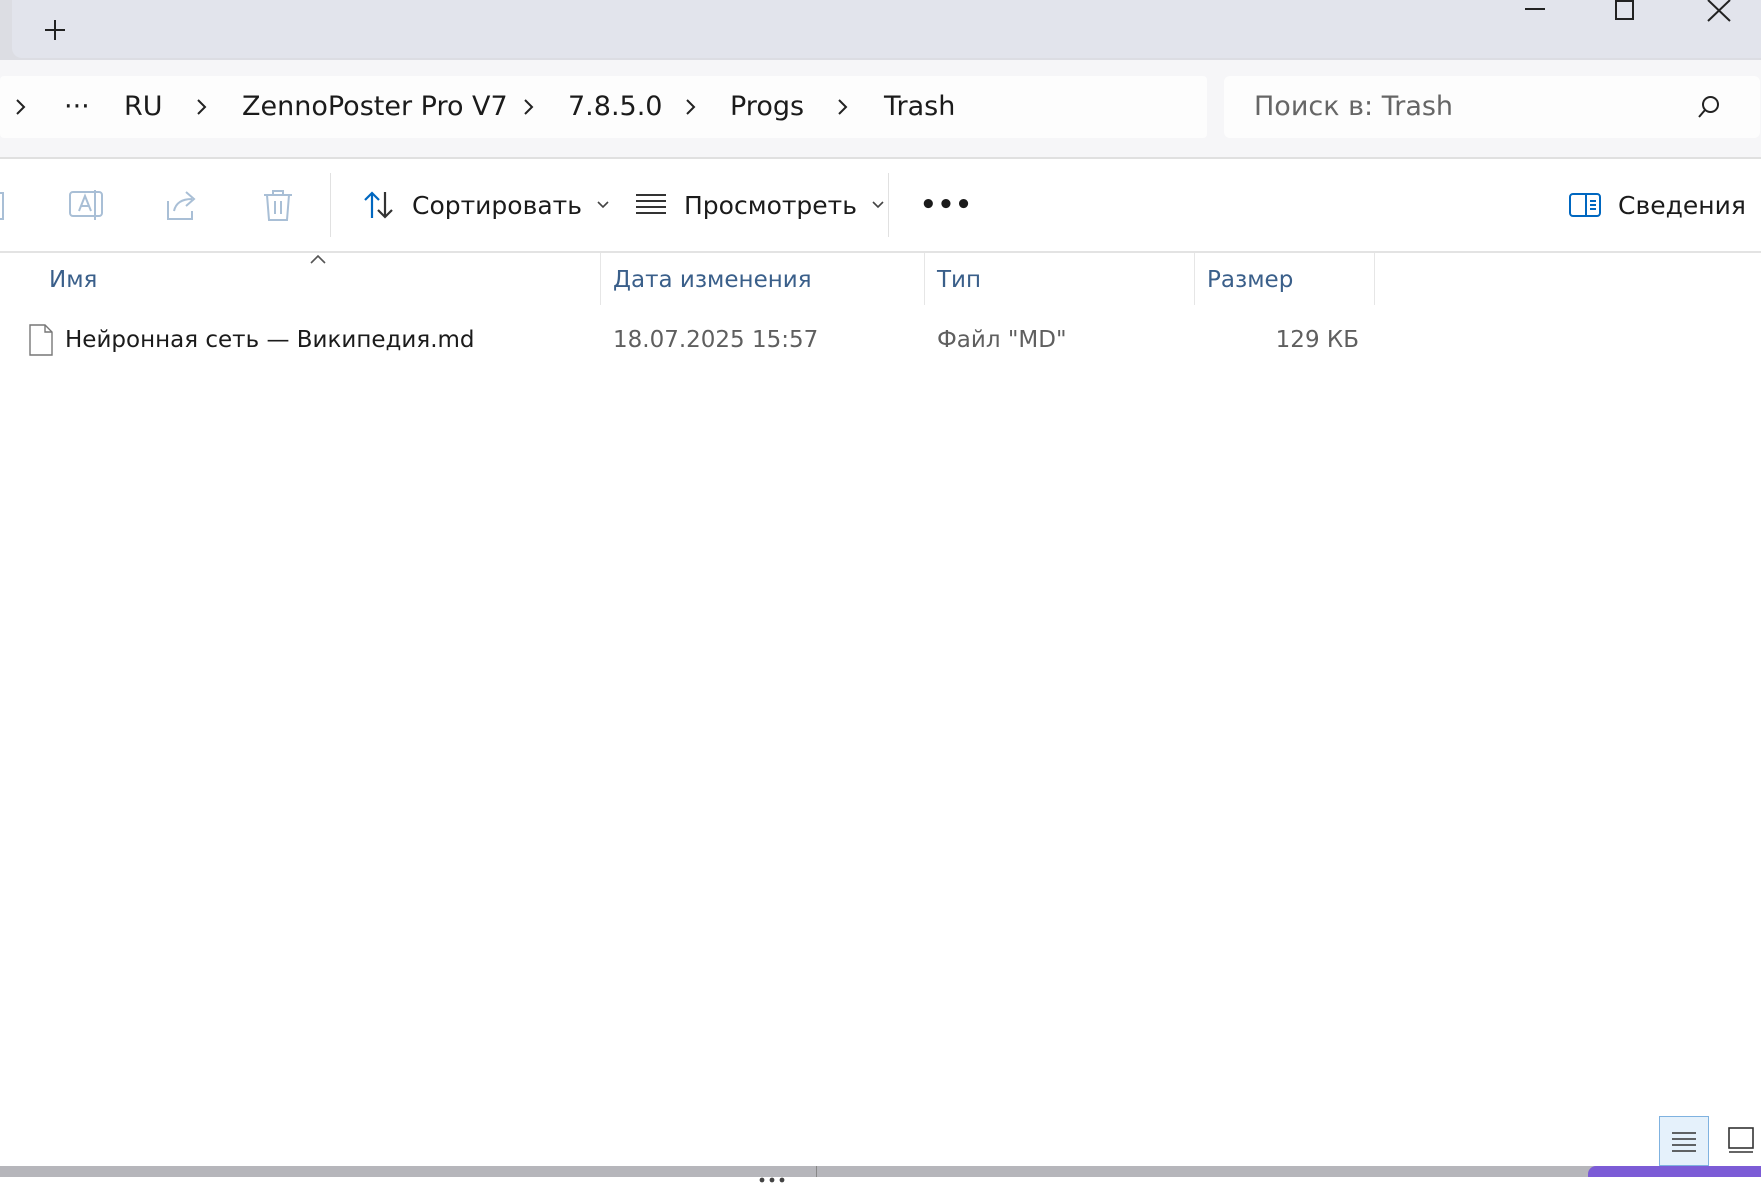 The width and height of the screenshot is (1761, 1187). I want to click on plus-icon, so click(55, 30).